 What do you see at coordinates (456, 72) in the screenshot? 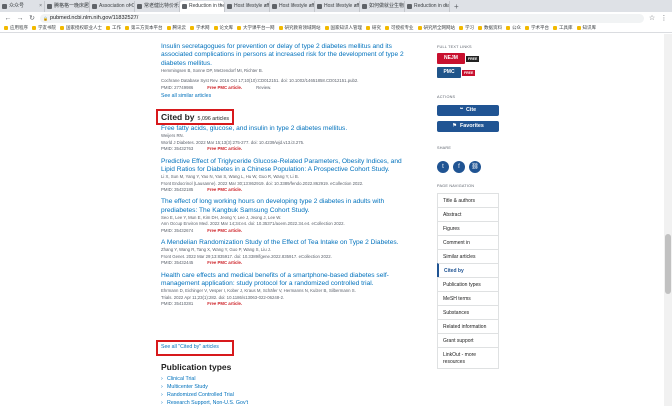
I see `pmc-link: PMC FREE` at bounding box center [456, 72].